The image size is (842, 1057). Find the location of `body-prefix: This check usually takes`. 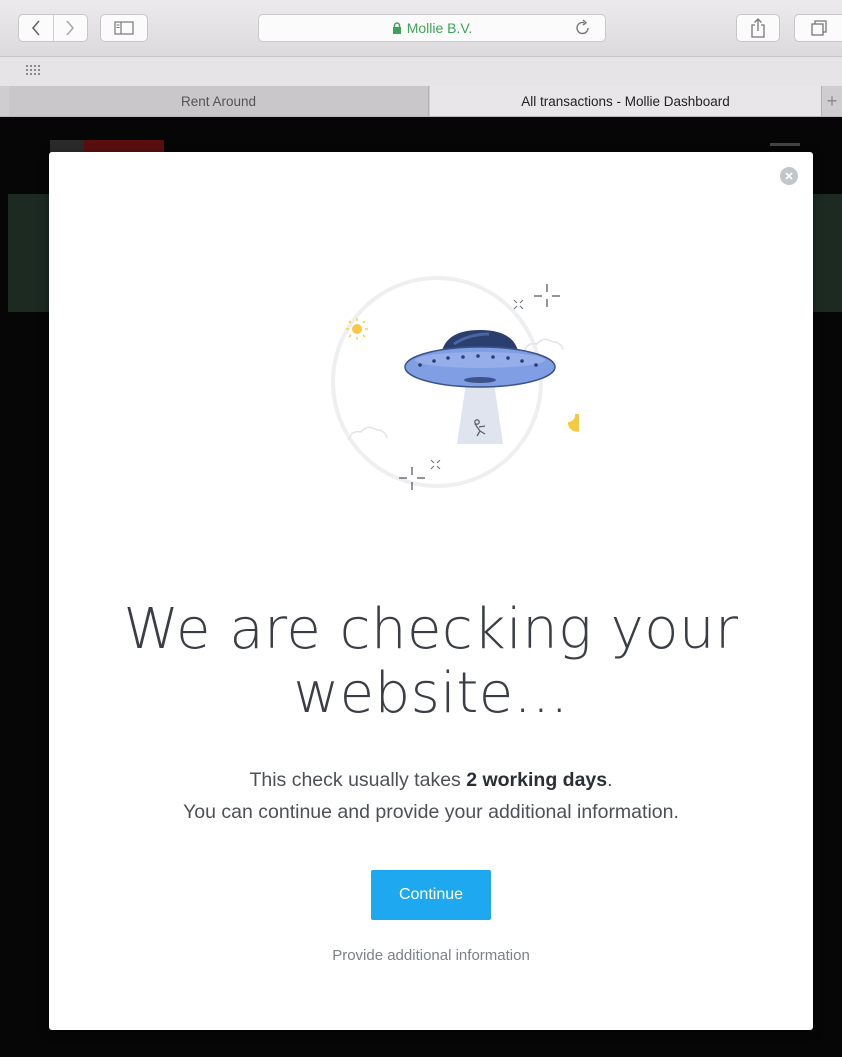

body-prefix: This check usually takes is located at coordinates (358, 780).